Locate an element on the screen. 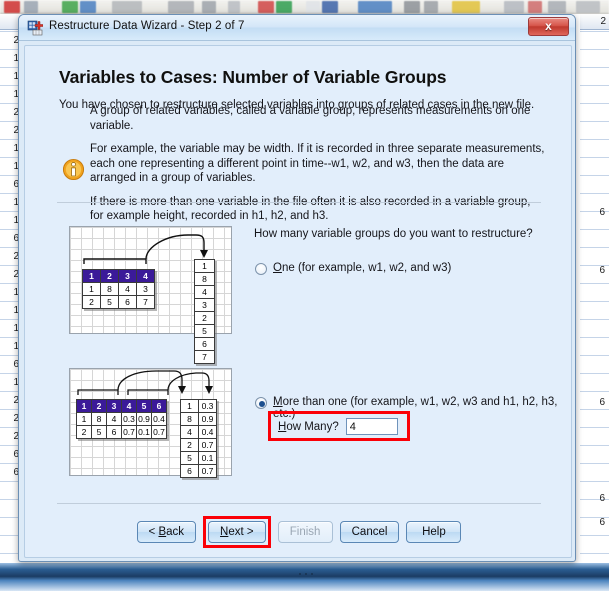 This screenshot has width=609, height=591. diagram-one-source-table: 1 2 3 4 1 8 4 3 2 5 6 7 is located at coordinates (118, 289).